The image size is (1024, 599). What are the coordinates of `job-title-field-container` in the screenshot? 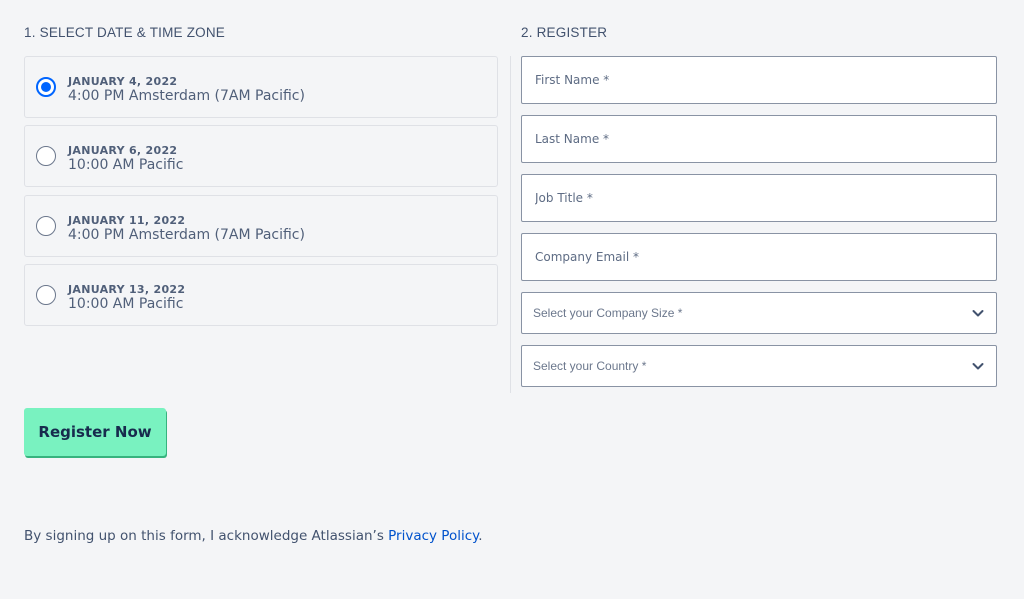 It's located at (759, 198).